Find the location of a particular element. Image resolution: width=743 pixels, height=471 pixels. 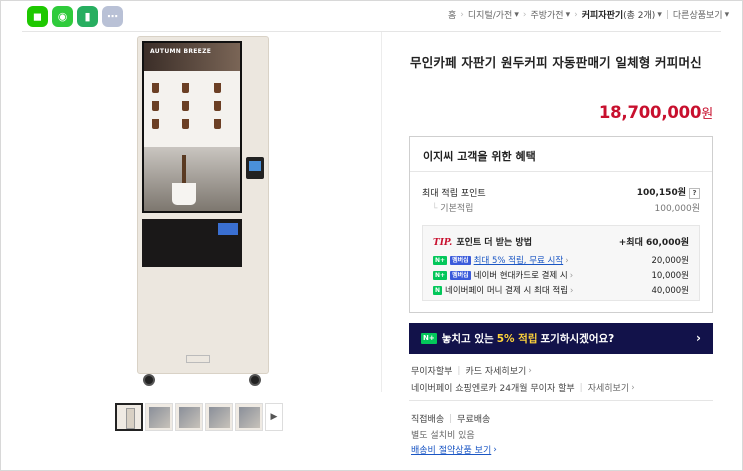

card-detail-link: 카드 자세히보기 is located at coordinates (495, 370).